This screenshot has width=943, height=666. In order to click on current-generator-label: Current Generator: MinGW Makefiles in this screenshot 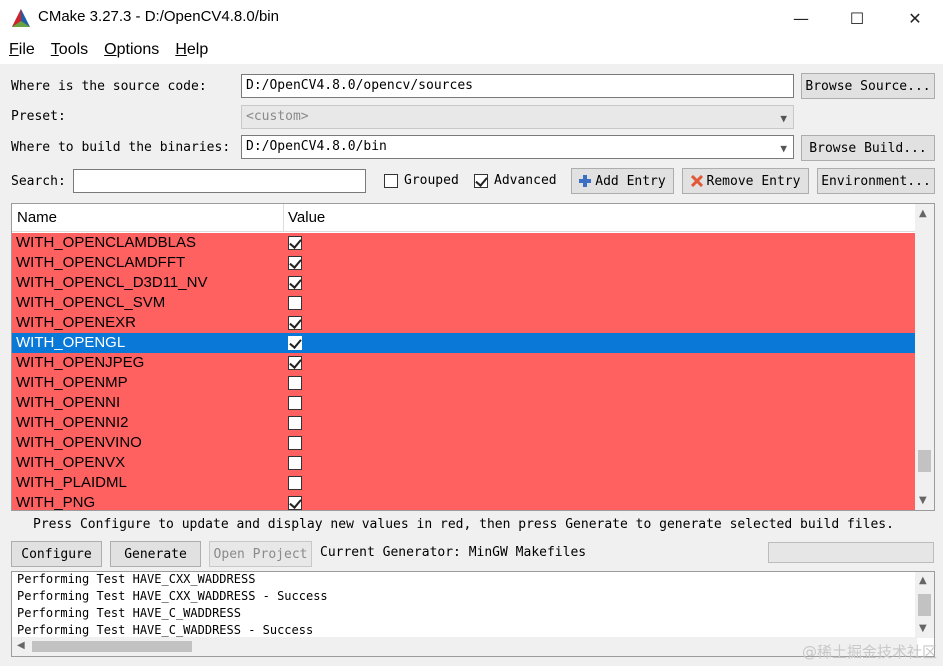, I will do `click(453, 552)`.